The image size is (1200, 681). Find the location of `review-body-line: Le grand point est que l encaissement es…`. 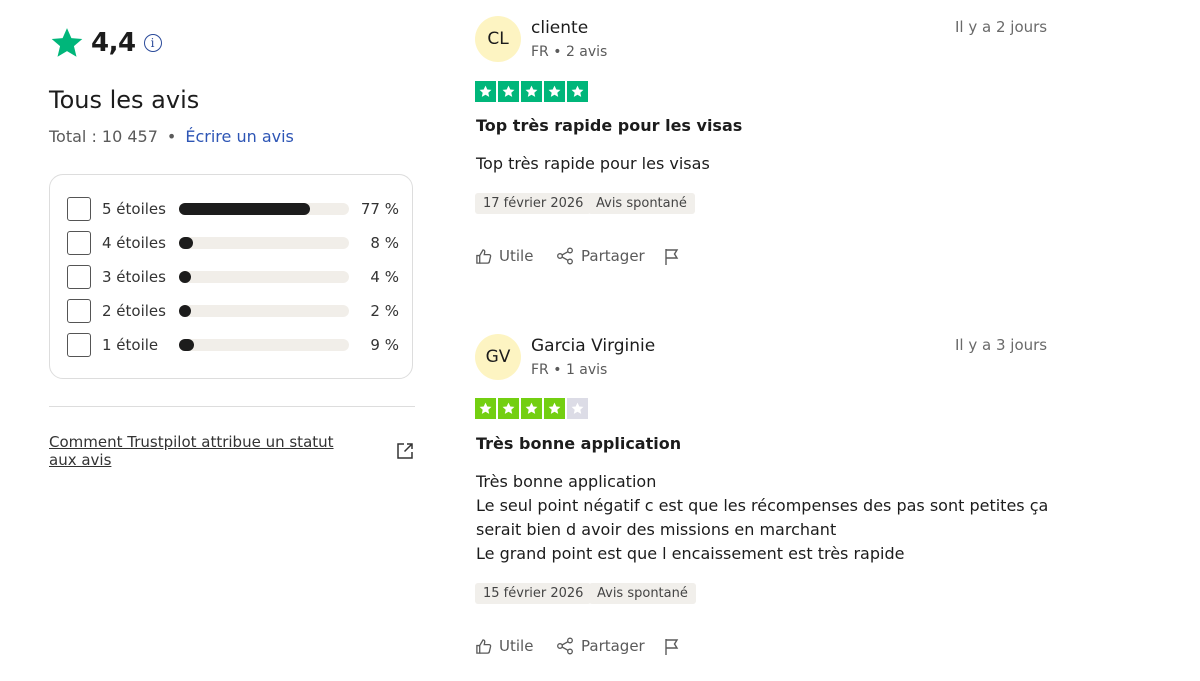

review-body-line: Le grand point est que l encaissement es… is located at coordinates (690, 553).